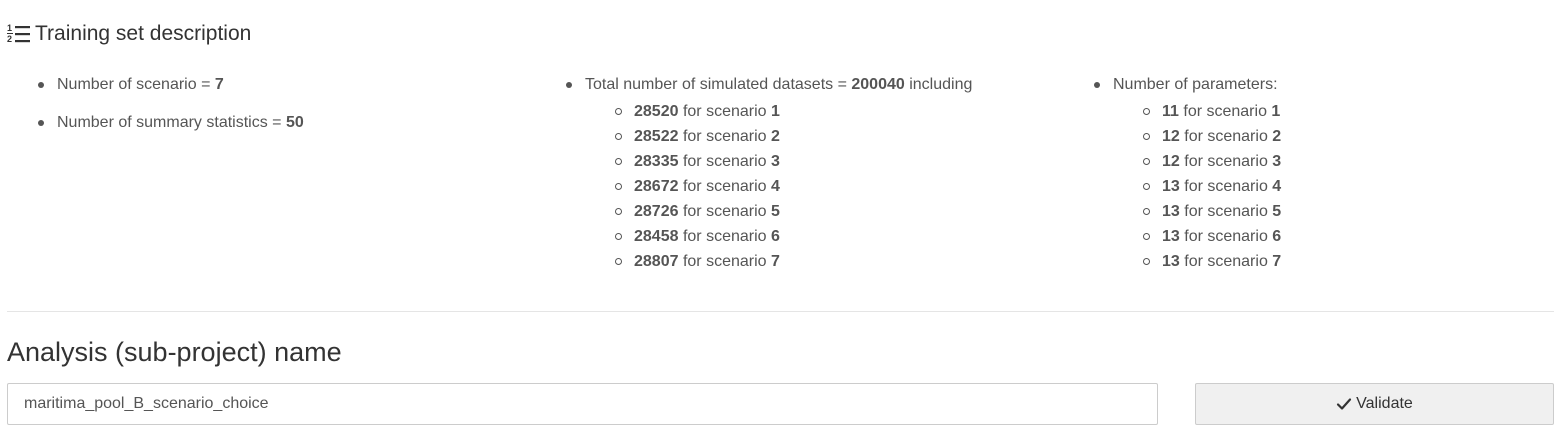  I want to click on parameter-scenario-item: 13 for scenario 4, so click(1327, 186).